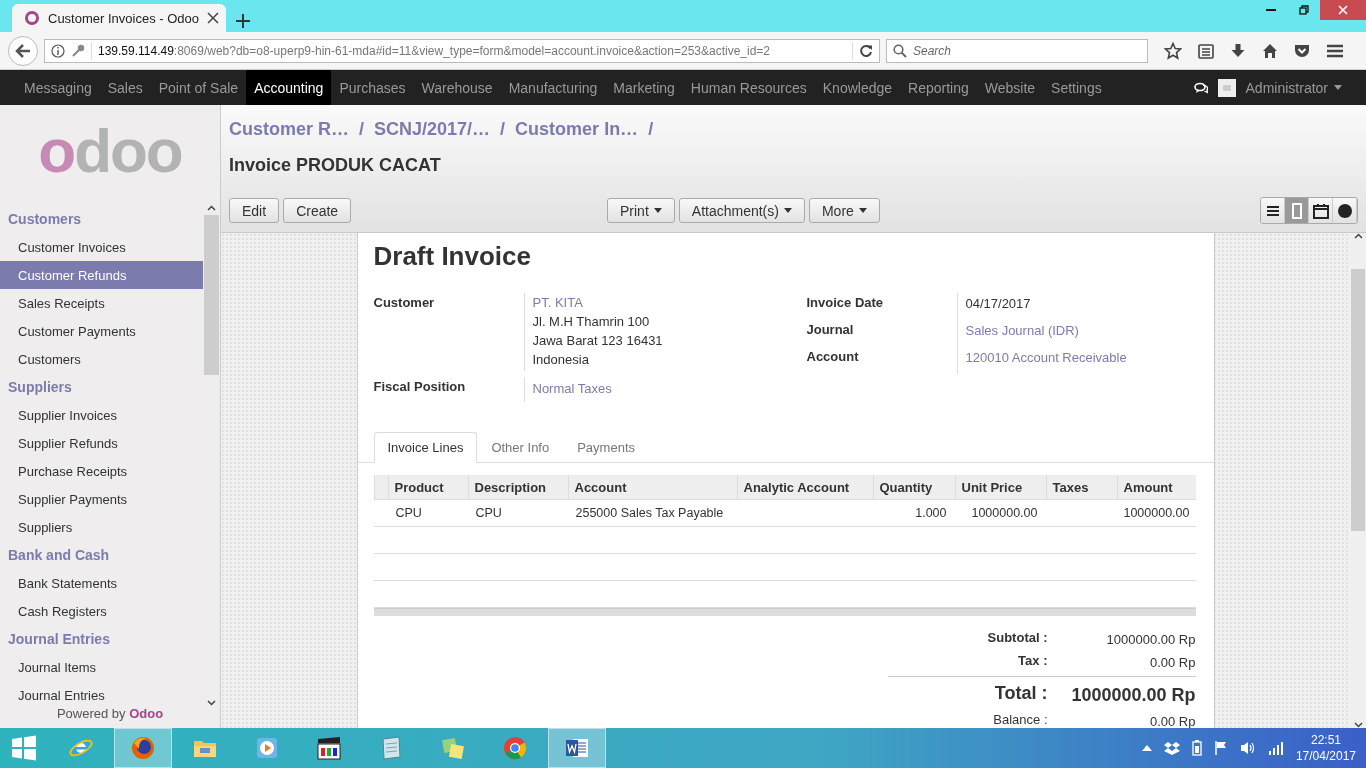  Describe the element at coordinates (804, 487) in the screenshot. I see `column-header: Analytic Account` at that location.